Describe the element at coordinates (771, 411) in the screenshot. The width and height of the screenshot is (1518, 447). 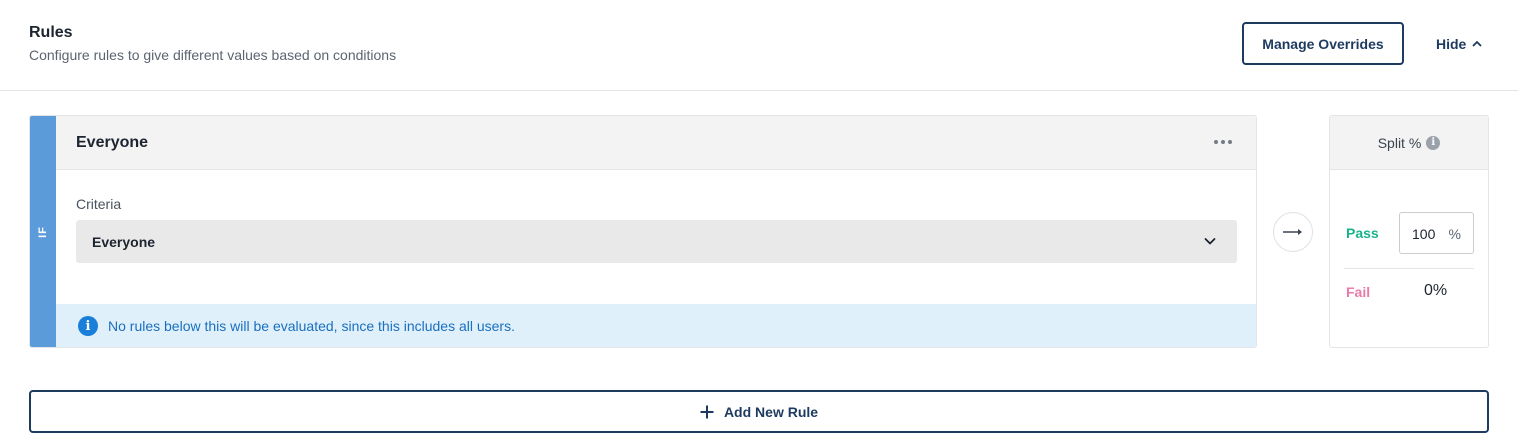
I see `add-rule-label: Add New Rule` at that location.